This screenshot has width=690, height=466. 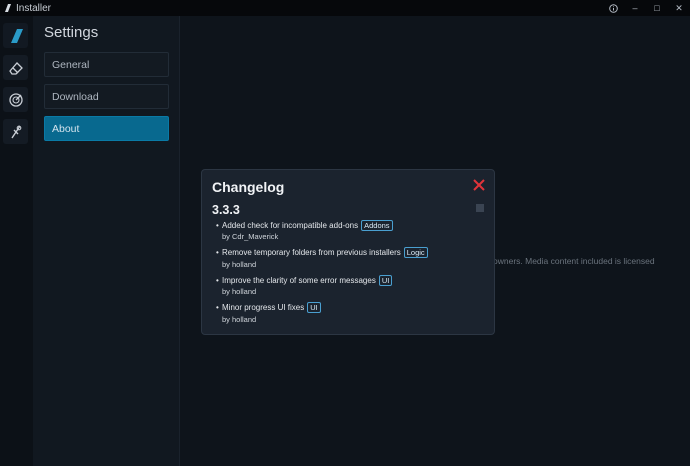 I want to click on entry-tag: Logic, so click(x=415, y=252).